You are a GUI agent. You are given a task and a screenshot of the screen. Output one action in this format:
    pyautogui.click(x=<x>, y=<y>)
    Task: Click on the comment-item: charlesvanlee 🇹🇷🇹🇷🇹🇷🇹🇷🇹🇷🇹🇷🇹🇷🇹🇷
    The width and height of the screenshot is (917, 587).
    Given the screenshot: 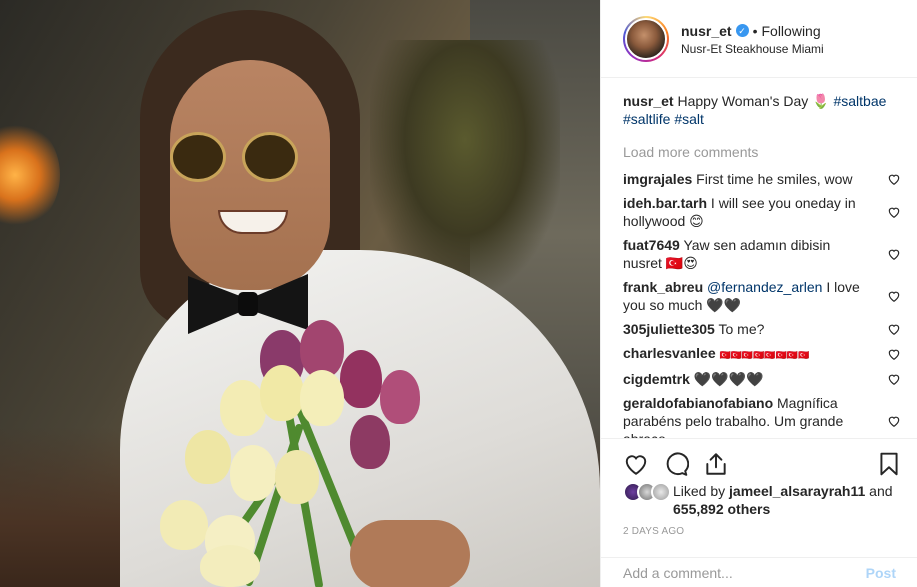 What is the action you would take?
    pyautogui.click(x=762, y=354)
    